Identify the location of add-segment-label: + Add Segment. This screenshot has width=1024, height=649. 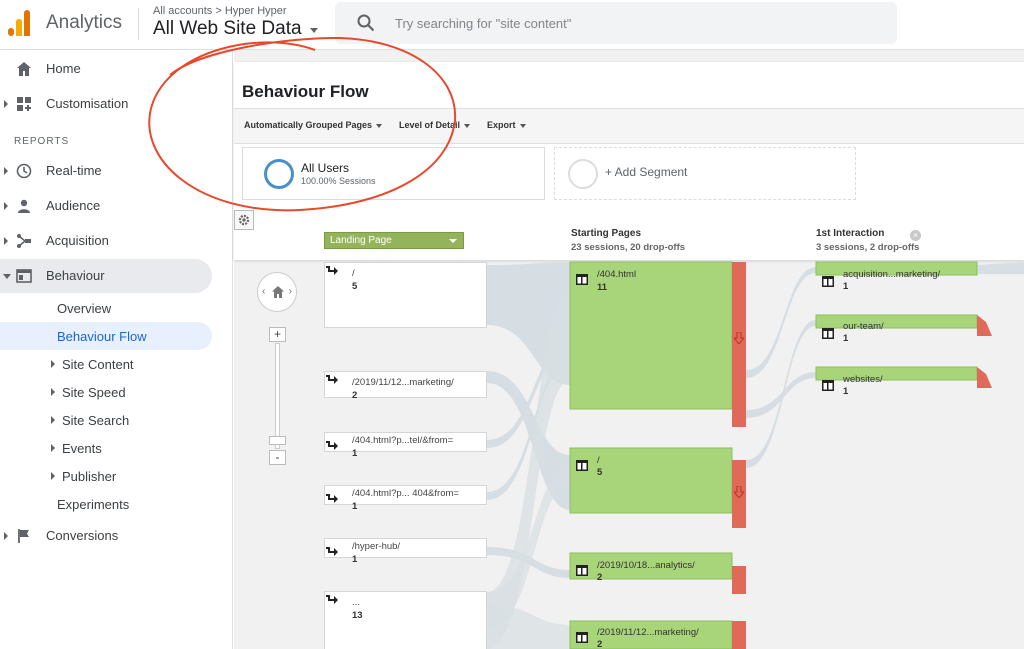
(646, 172).